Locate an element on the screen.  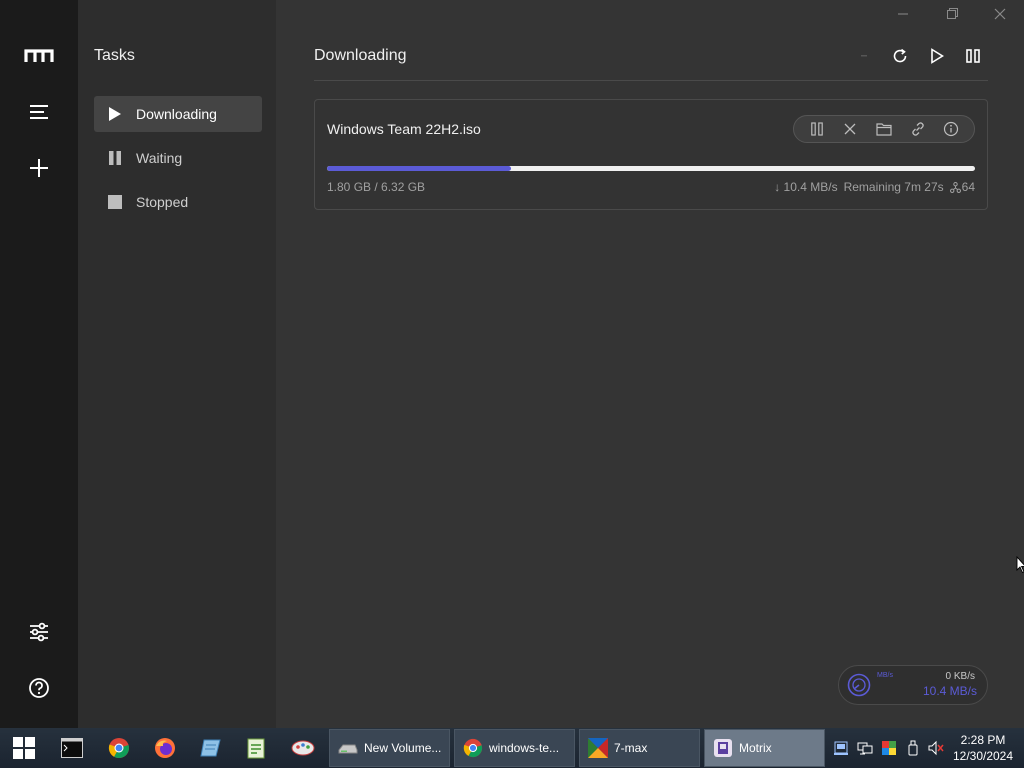
windows-start-icon is located at coordinates (24, 748).